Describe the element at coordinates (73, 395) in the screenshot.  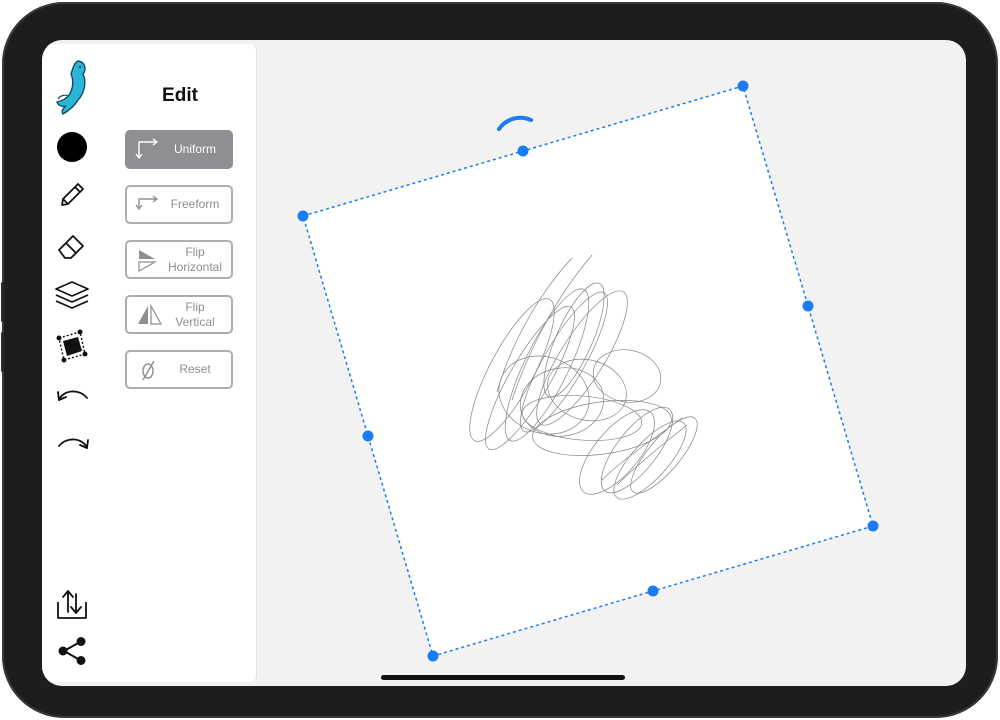
I see `undo-arrow-icon` at that location.